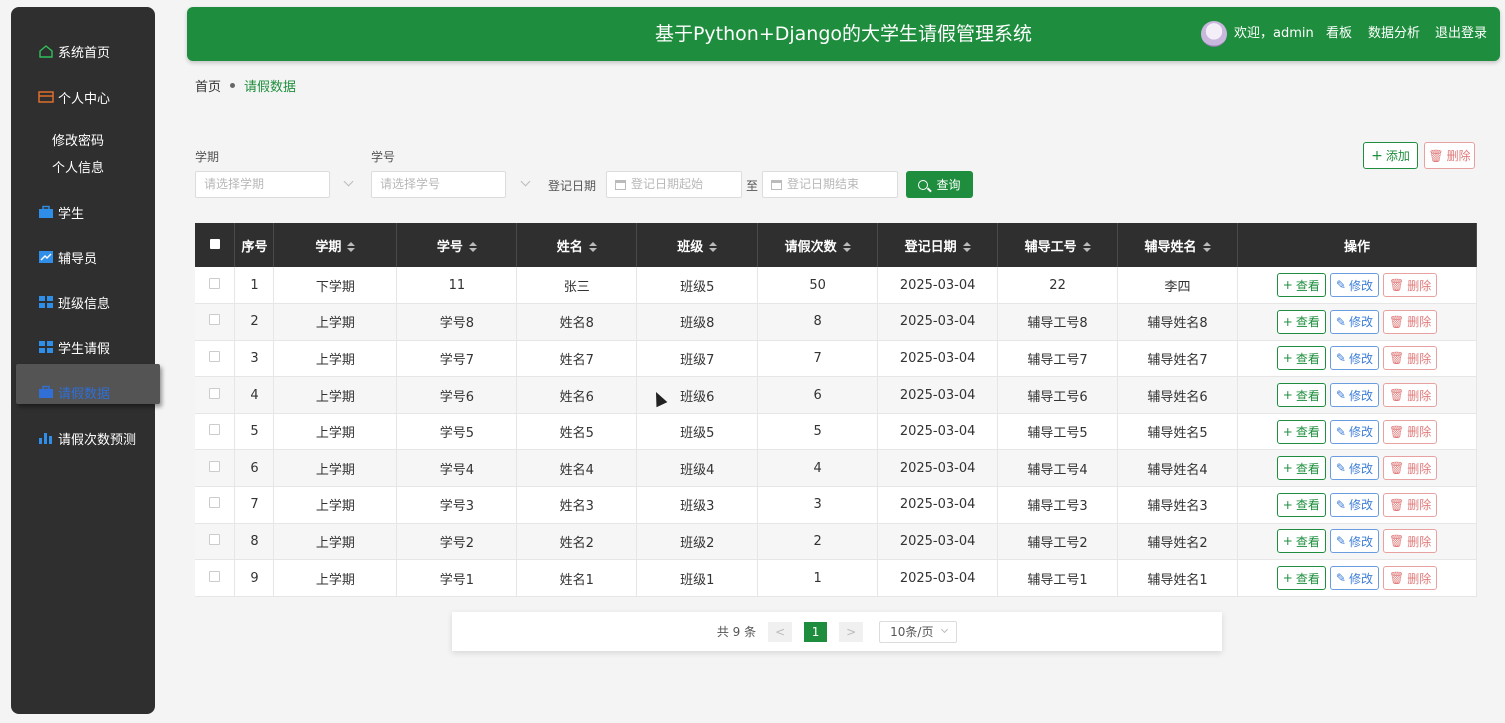 Image resolution: width=1505 pixels, height=723 pixels. Describe the element at coordinates (262, 184) in the screenshot. I see `term-select: 请选择学期` at that location.